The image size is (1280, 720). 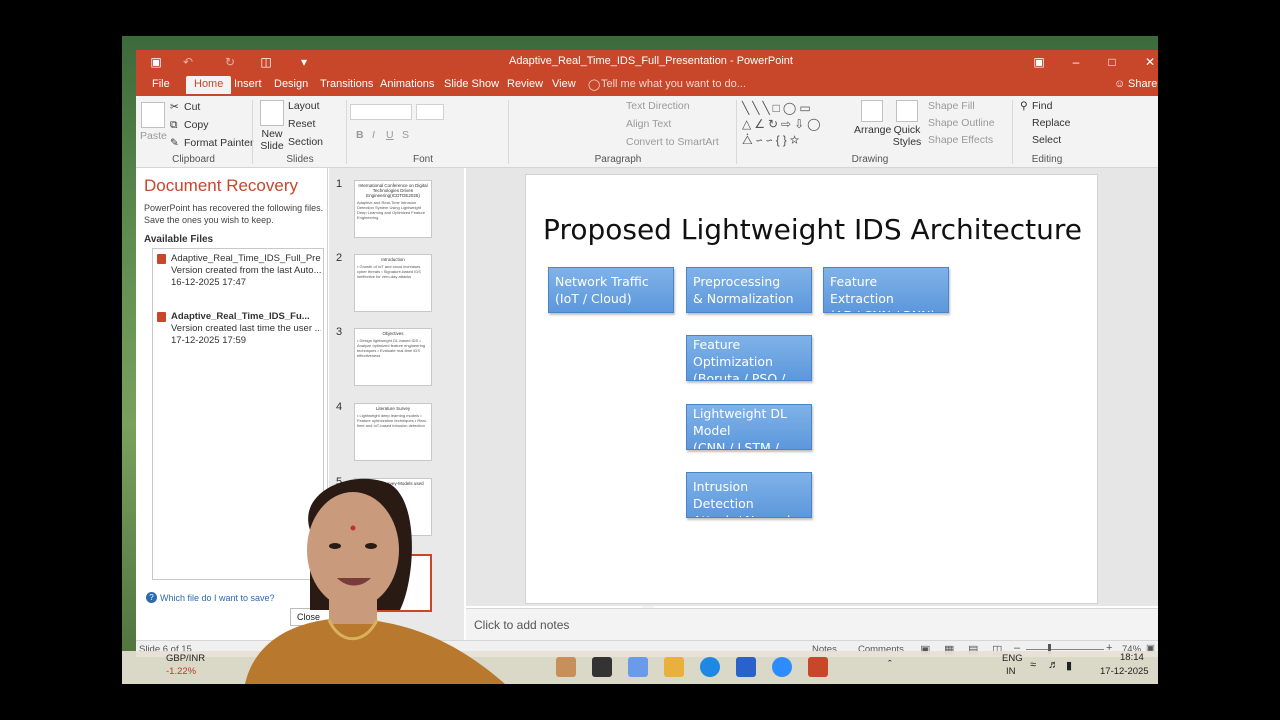 I want to click on maximize-icon: □, so click(x=1112, y=62).